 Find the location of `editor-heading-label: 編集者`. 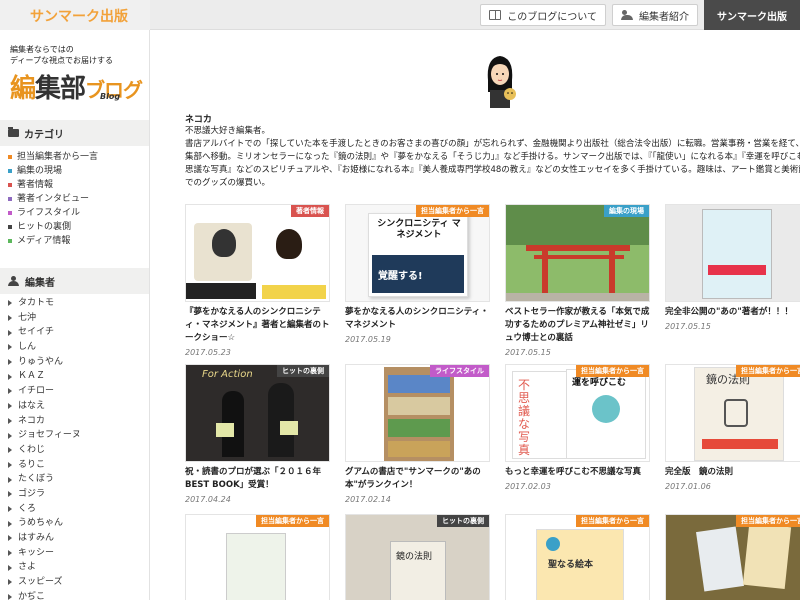

editor-heading-label: 編集者 is located at coordinates (40, 283).